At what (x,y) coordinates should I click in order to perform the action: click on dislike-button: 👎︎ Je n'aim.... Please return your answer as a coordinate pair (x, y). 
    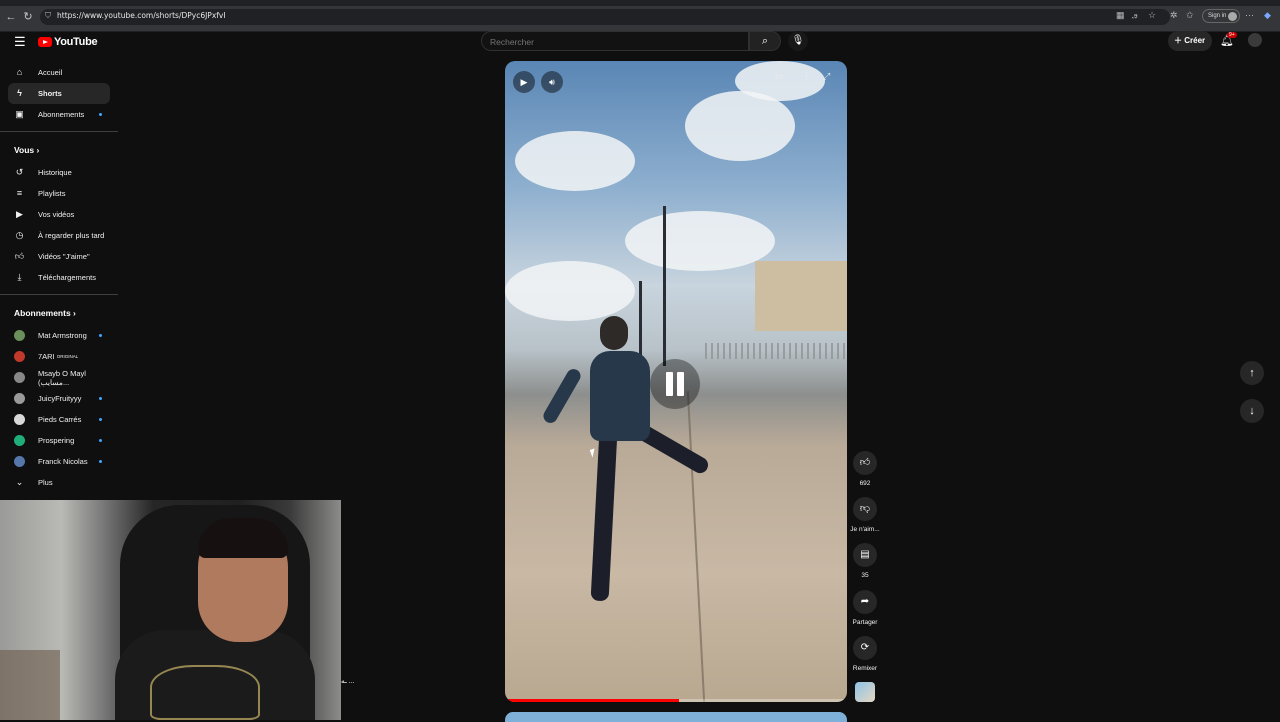
    Looking at the image, I should click on (865, 515).